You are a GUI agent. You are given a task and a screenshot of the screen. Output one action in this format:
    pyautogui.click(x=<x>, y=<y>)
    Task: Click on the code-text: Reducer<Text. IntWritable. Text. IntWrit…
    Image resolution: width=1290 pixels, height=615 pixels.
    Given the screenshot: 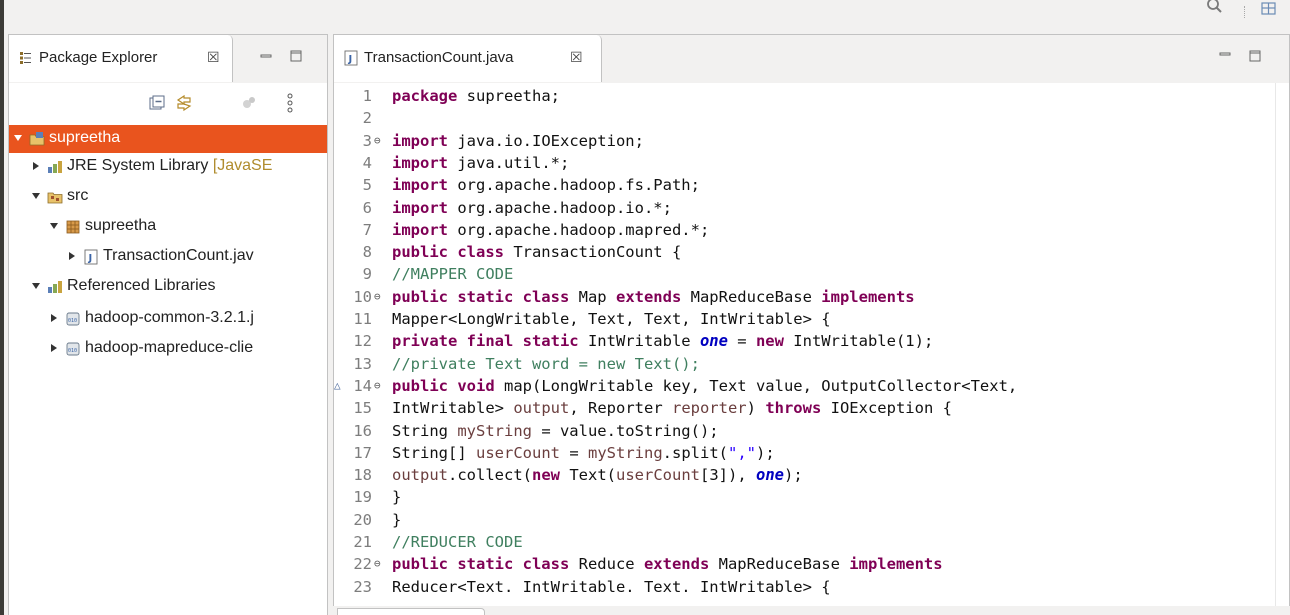 What is the action you would take?
    pyautogui.click(x=611, y=587)
    